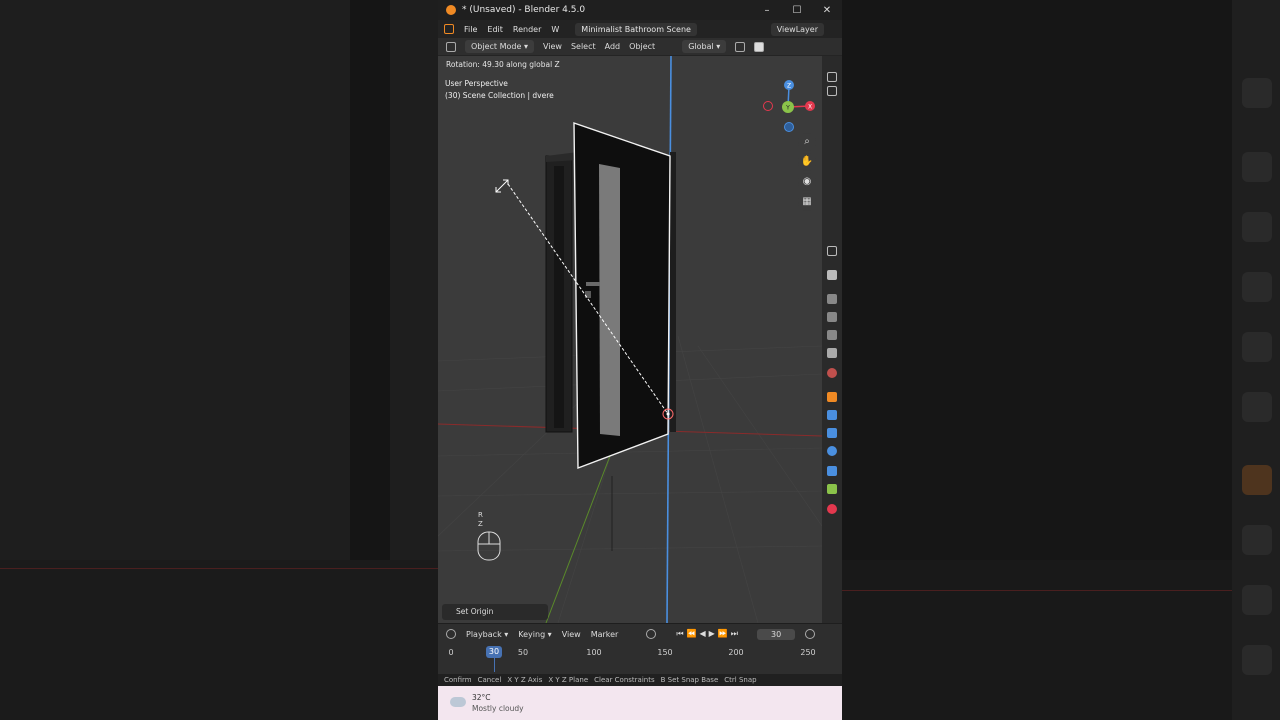 The image size is (1280, 720). What do you see at coordinates (470, 29) in the screenshot?
I see `menu-file: File` at bounding box center [470, 29].